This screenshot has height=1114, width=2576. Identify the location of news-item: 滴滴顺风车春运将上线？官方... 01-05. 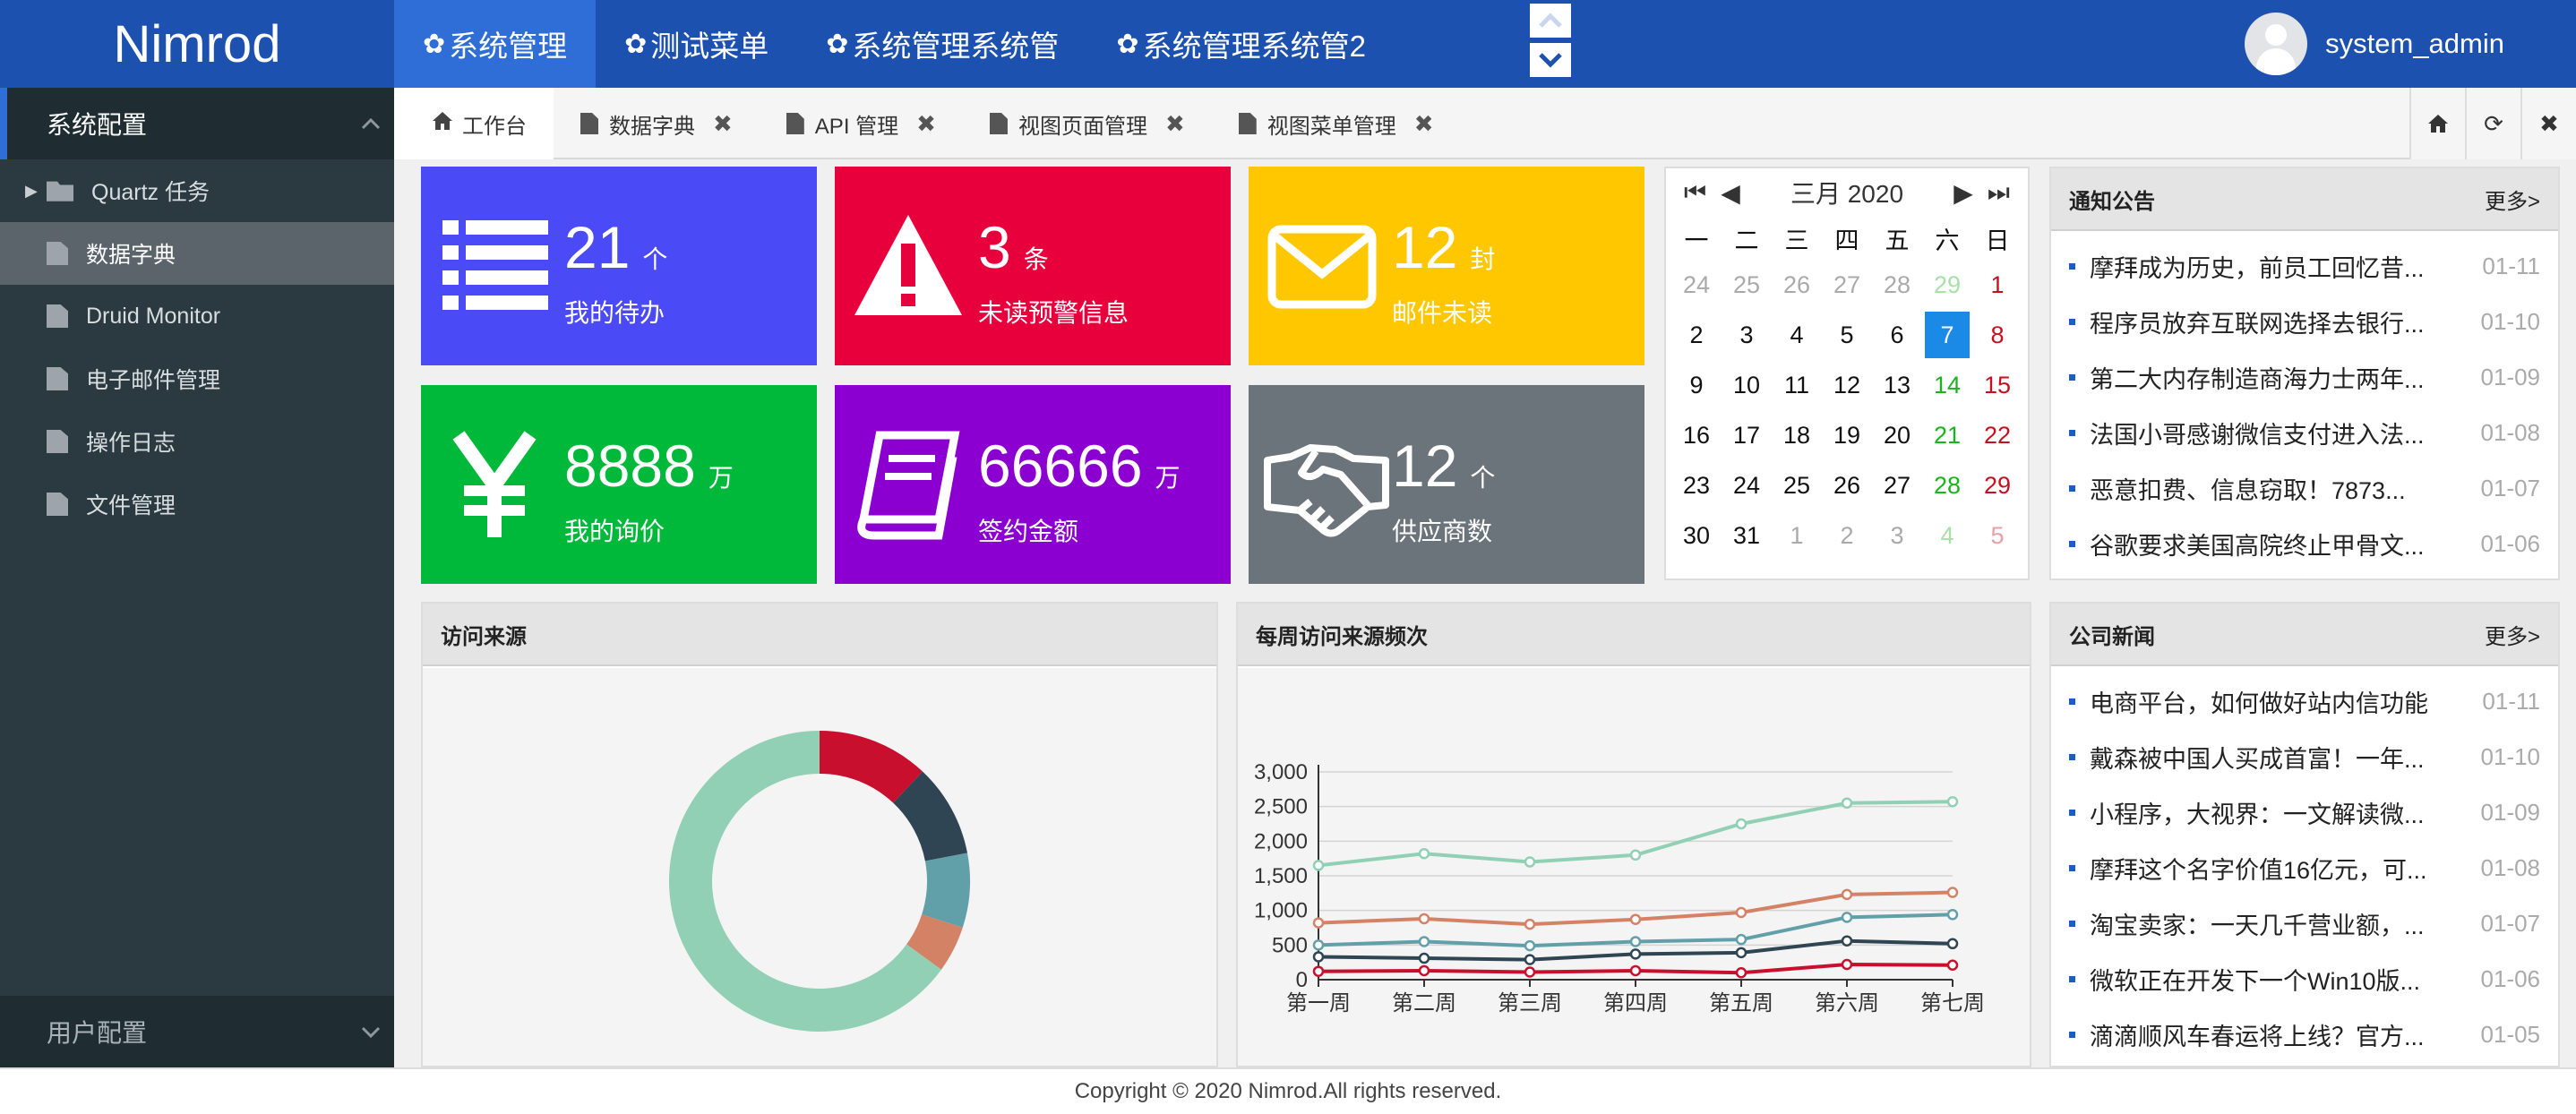
(2304, 1034).